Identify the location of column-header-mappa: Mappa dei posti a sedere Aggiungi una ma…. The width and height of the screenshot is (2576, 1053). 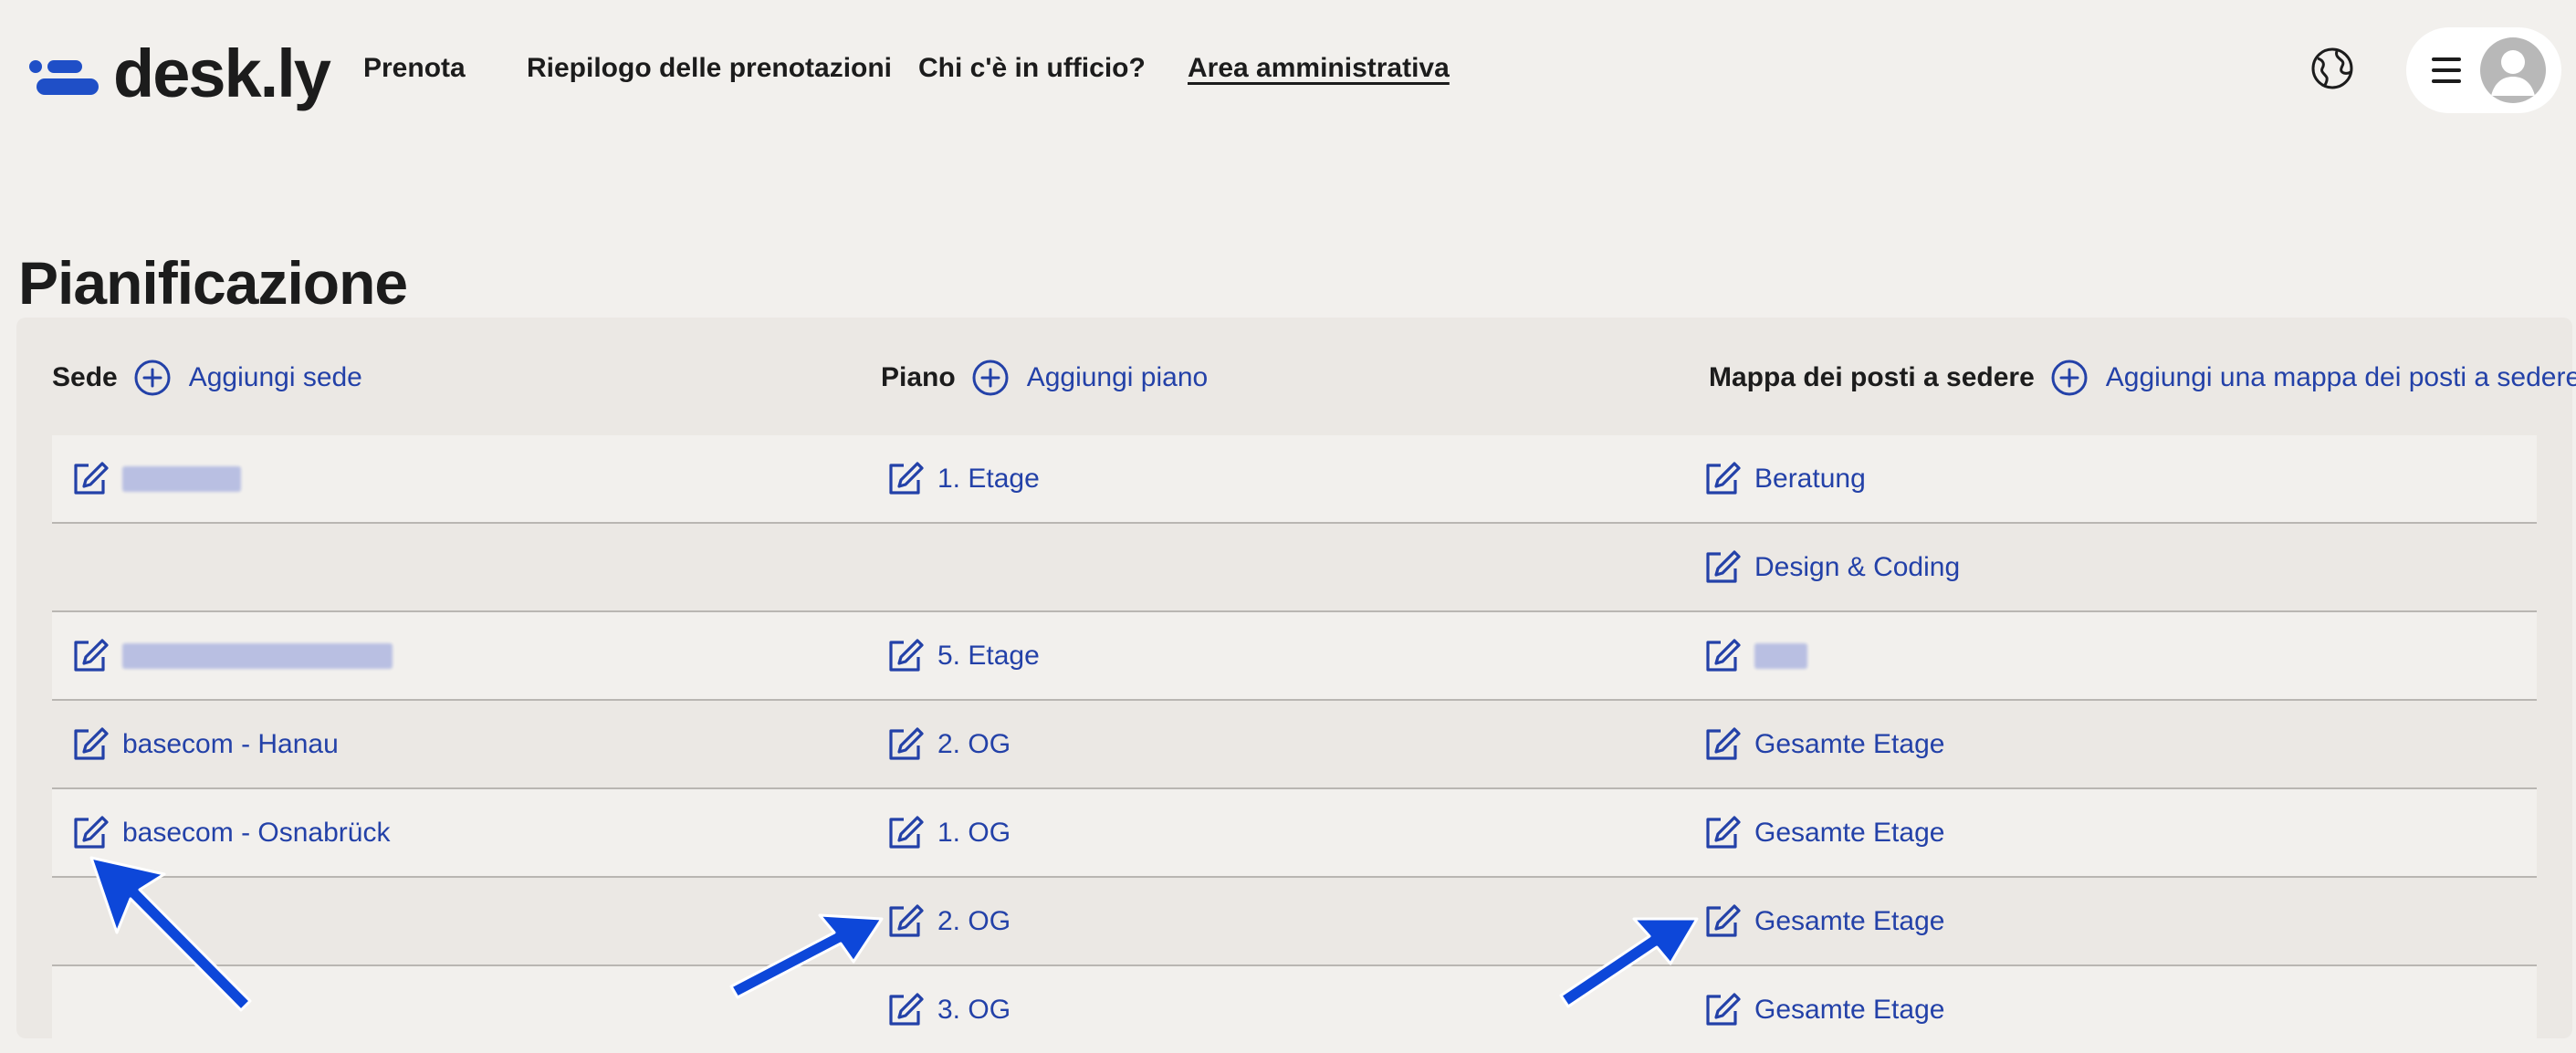
(2142, 378).